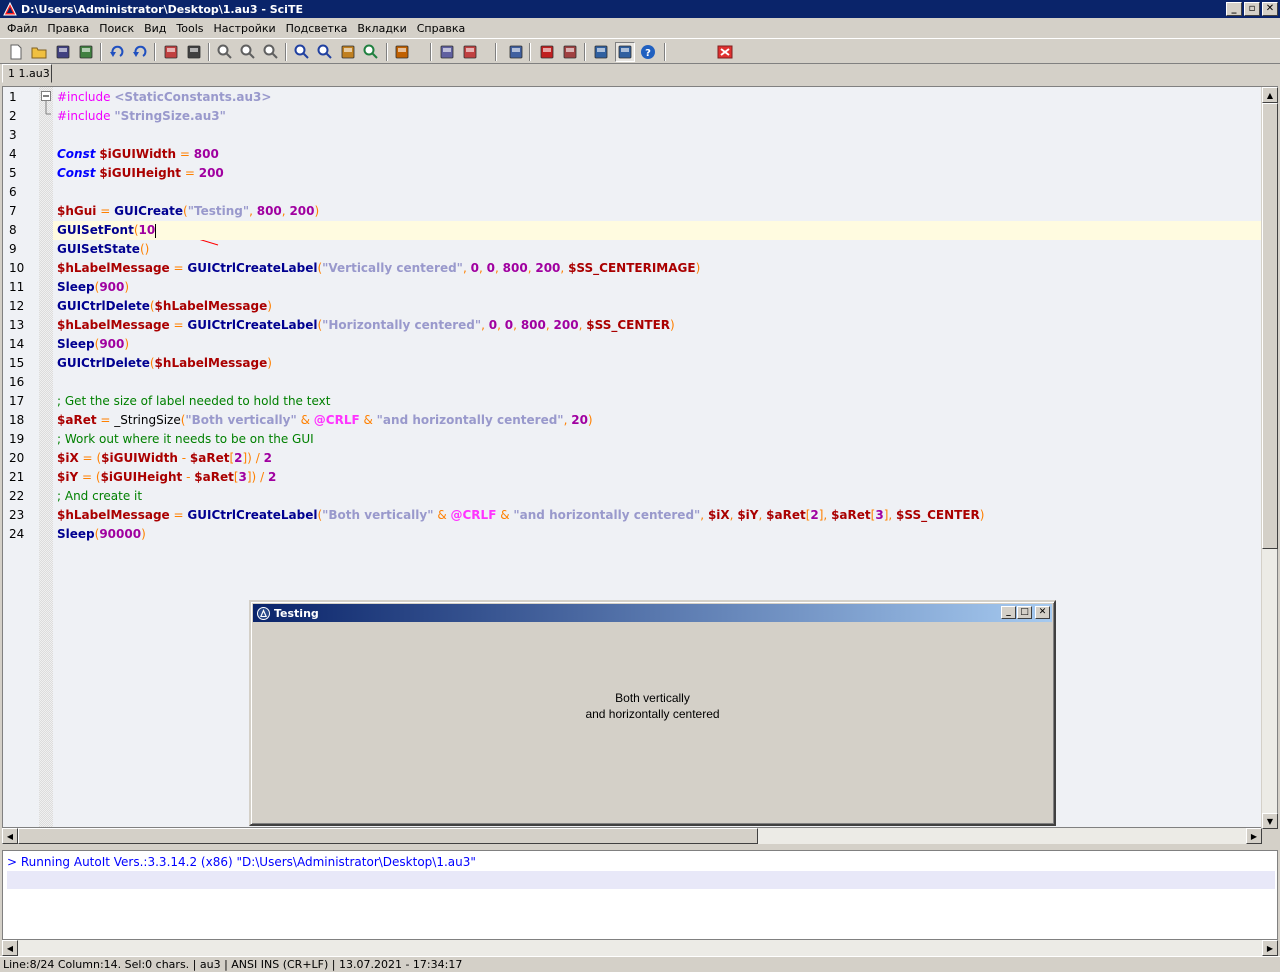 Image resolution: width=1280 pixels, height=972 pixels. What do you see at coordinates (63, 52) in the screenshot?
I see `save-icon` at bounding box center [63, 52].